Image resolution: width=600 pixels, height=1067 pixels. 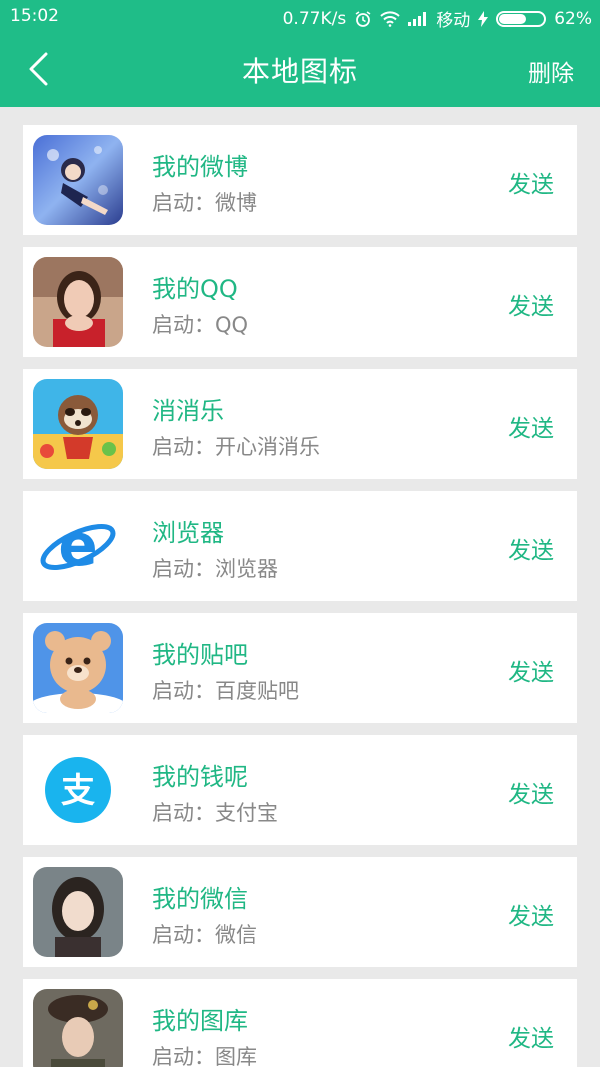 What do you see at coordinates (188, 411) in the screenshot?
I see `item-title: 消消乐` at bounding box center [188, 411].